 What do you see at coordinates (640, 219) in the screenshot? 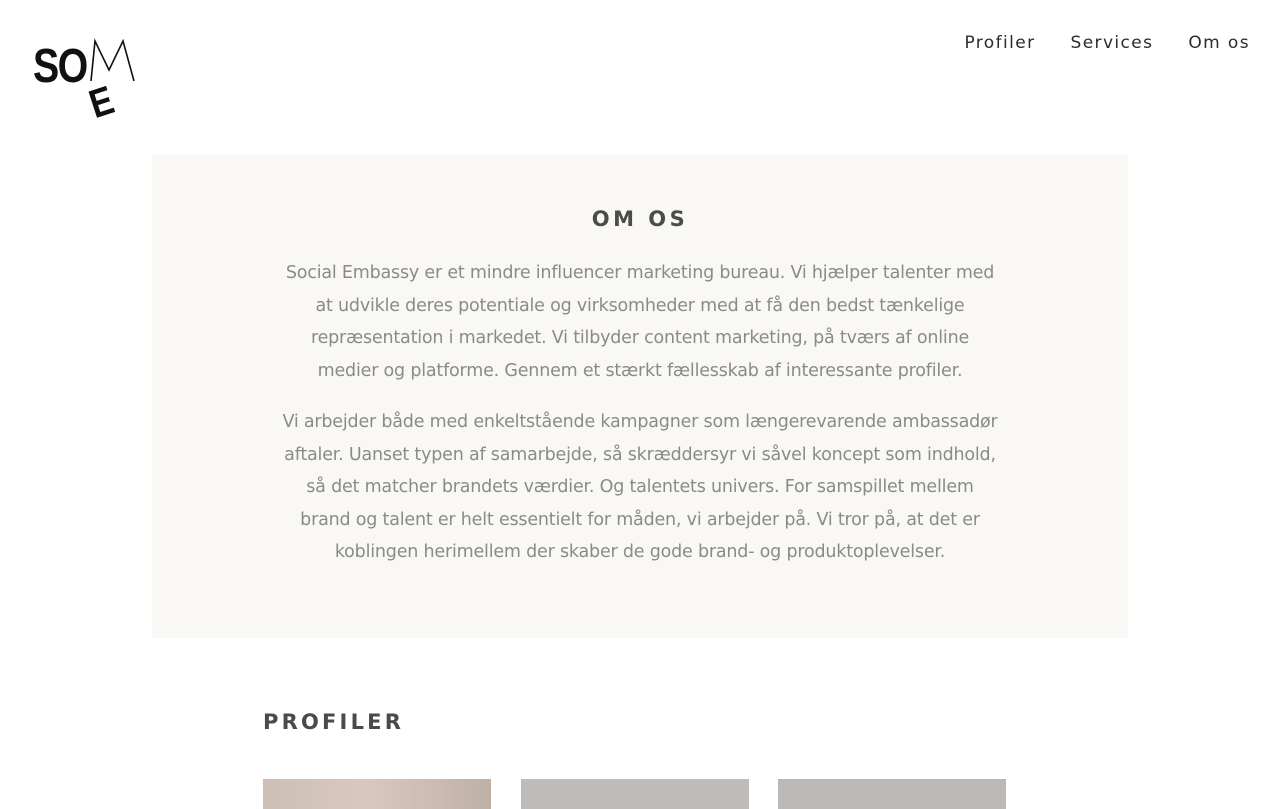
I see `about-title: OM OS` at bounding box center [640, 219].